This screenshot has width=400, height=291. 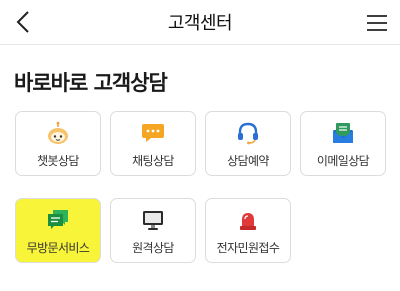 I want to click on tile-label: 무방문서비스, so click(x=58, y=248).